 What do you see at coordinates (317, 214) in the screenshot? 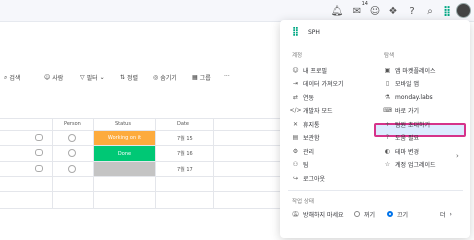
I see `do-not-disturb-item: 🔕︎ 방해하지 마세요` at bounding box center [317, 214].